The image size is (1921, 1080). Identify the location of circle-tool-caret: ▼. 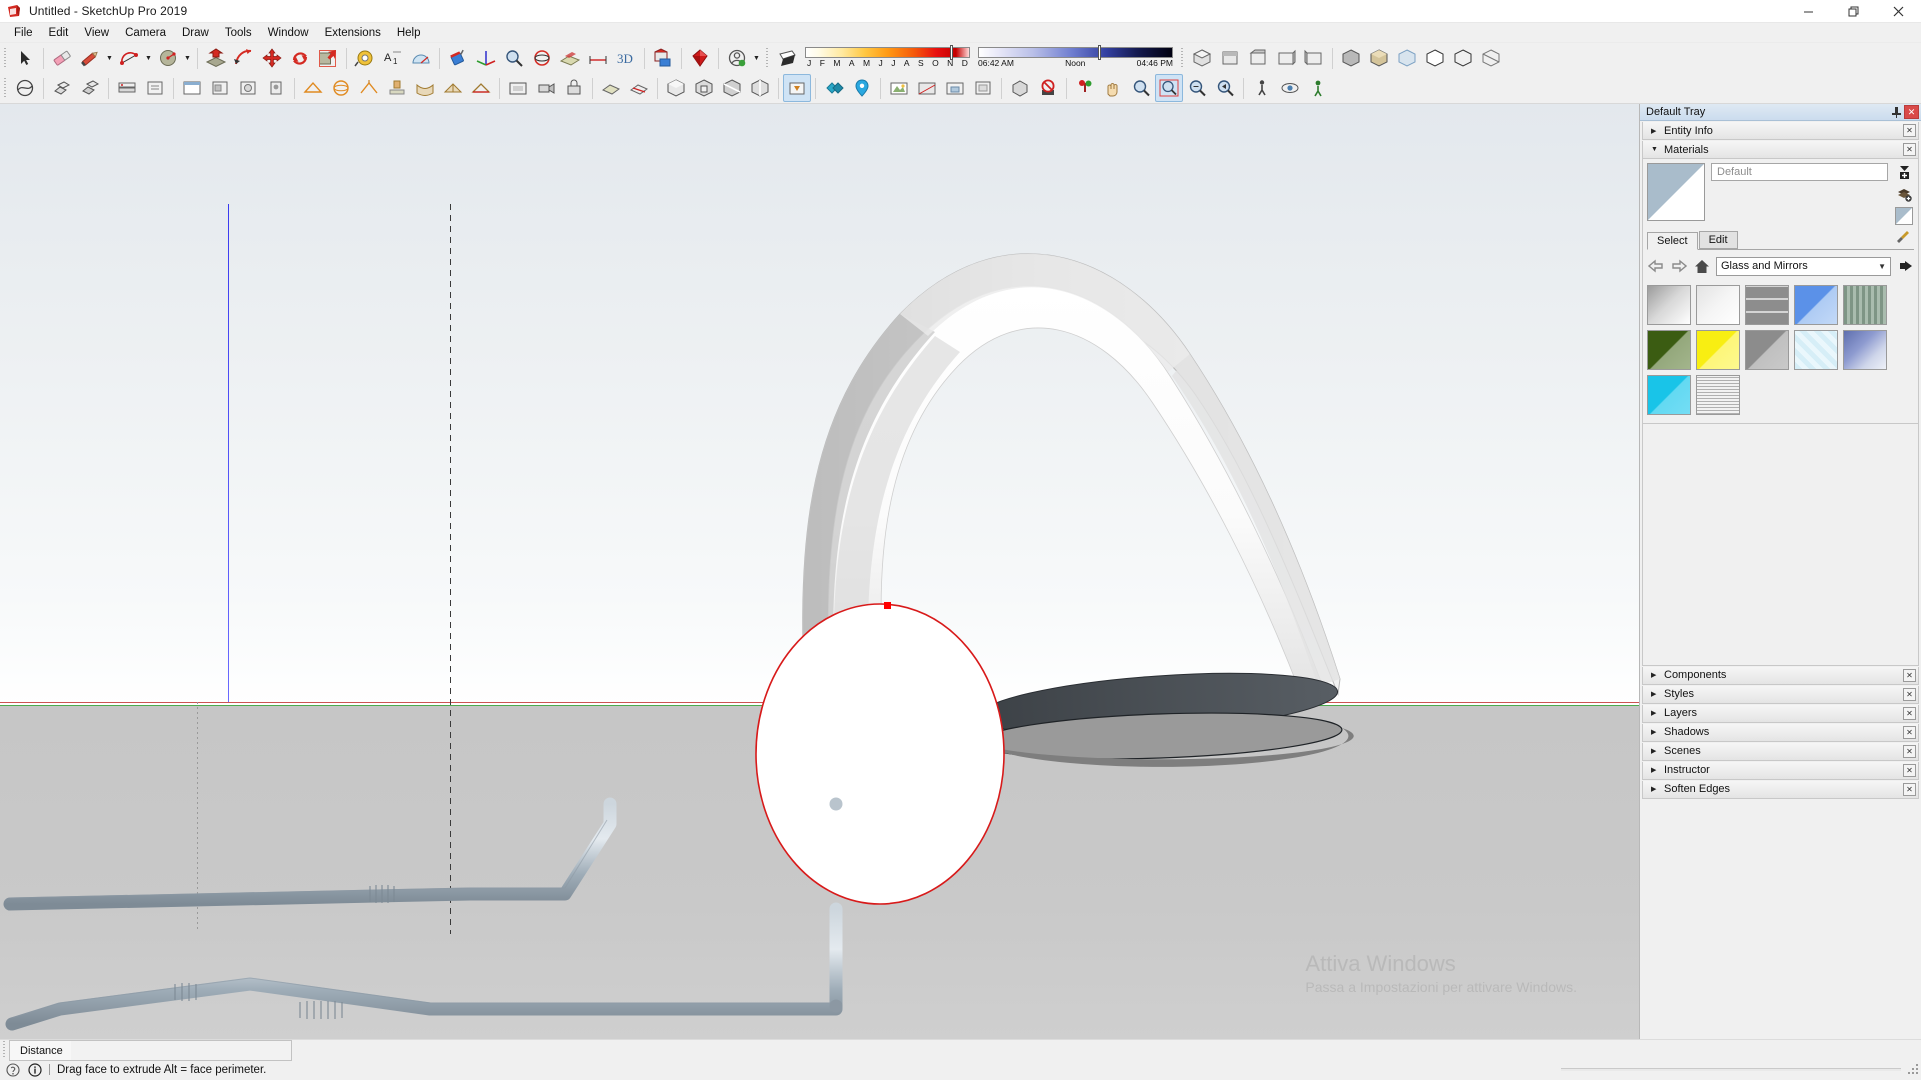
(187, 58).